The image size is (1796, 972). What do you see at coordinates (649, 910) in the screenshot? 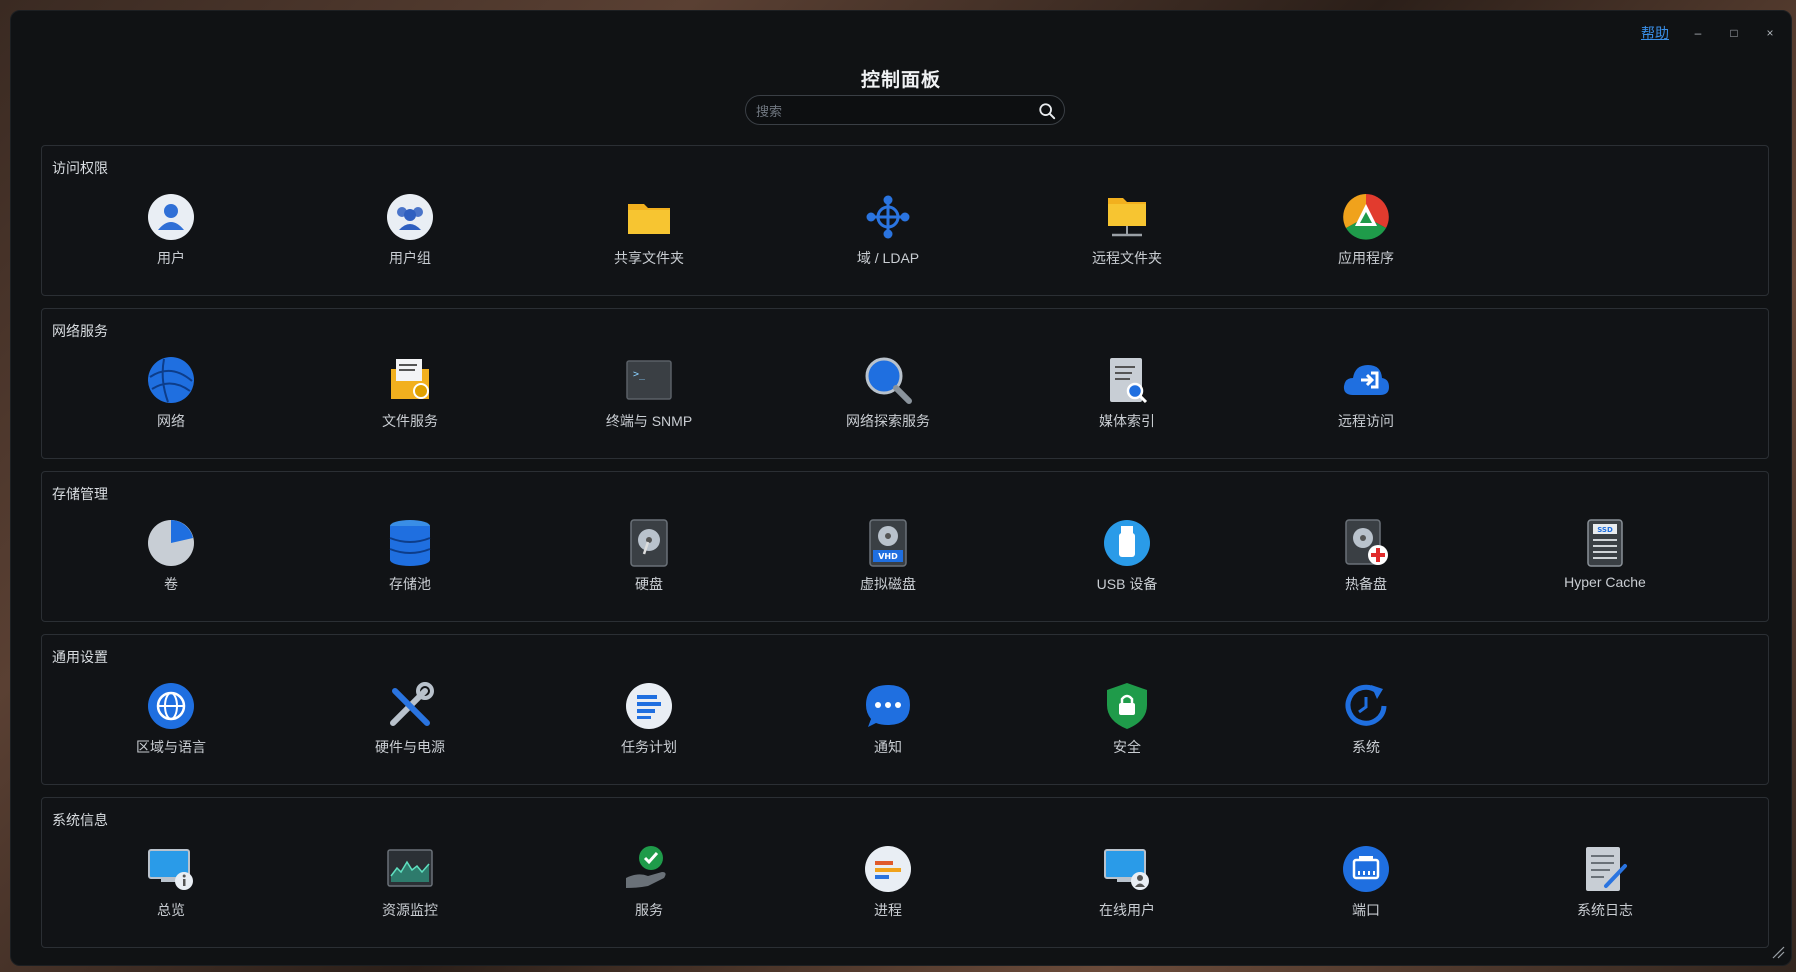
I see `item-label: 服务` at bounding box center [649, 910].